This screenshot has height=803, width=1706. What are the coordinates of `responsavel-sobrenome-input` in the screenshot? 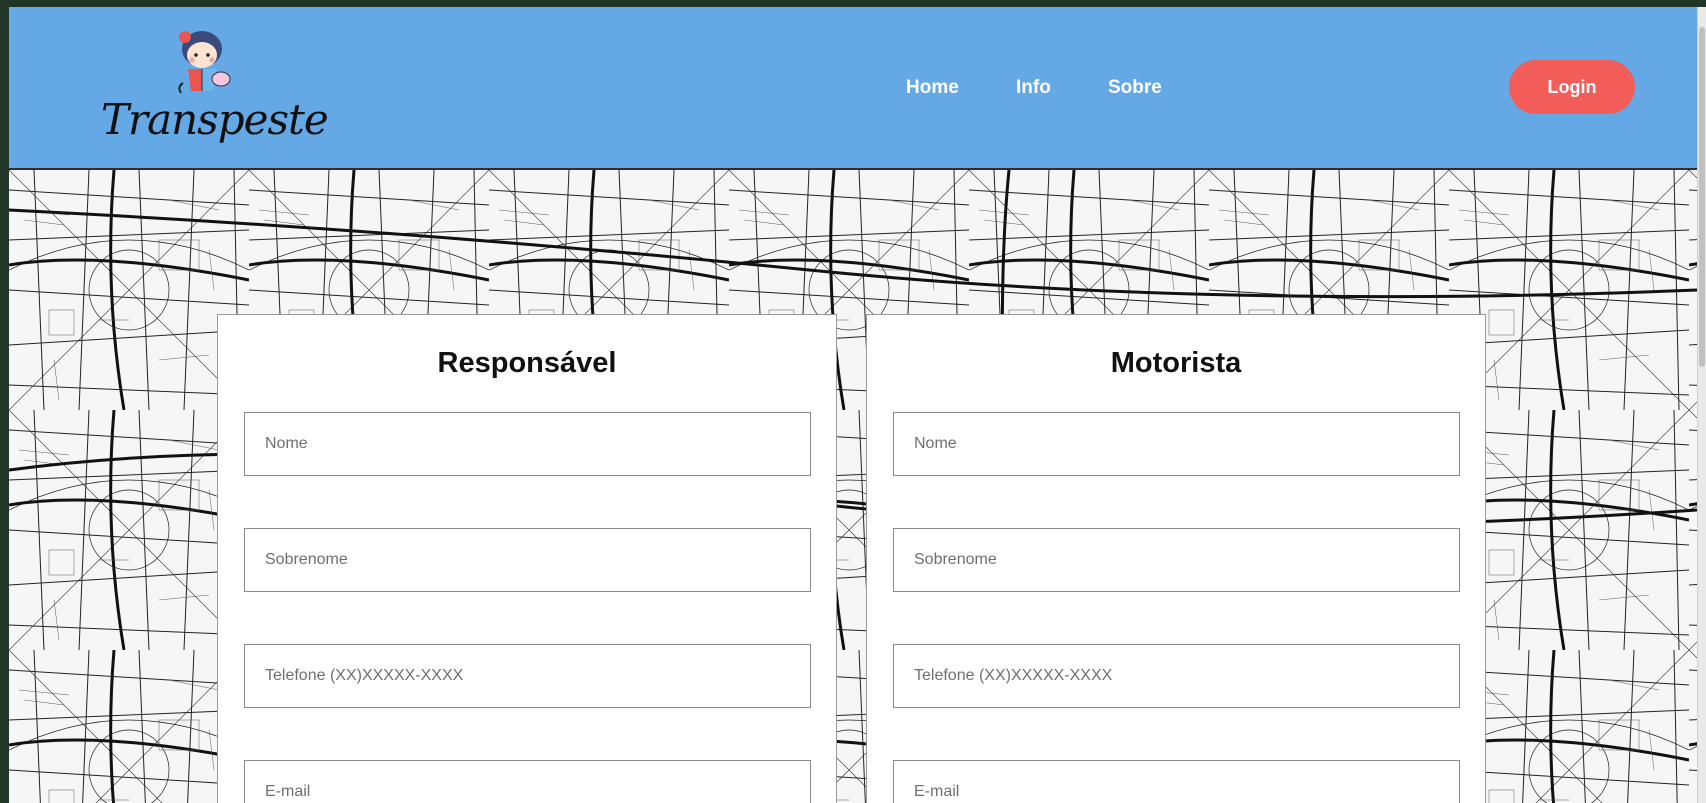 It's located at (527, 560).